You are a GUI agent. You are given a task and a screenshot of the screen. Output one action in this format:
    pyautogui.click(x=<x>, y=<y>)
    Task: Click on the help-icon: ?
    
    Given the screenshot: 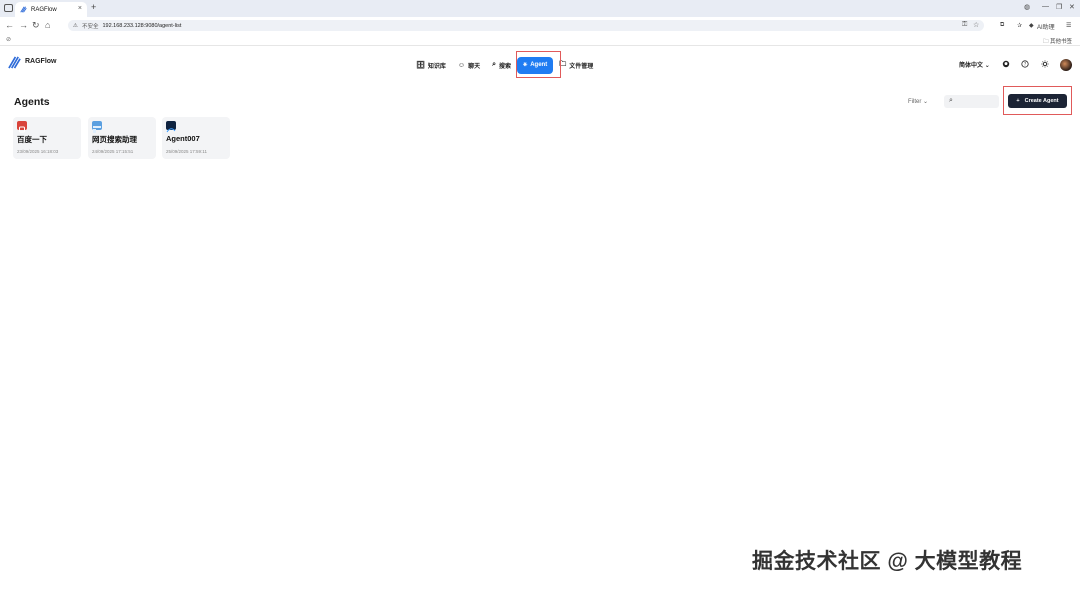 What is the action you would take?
    pyautogui.click(x=1025, y=64)
    